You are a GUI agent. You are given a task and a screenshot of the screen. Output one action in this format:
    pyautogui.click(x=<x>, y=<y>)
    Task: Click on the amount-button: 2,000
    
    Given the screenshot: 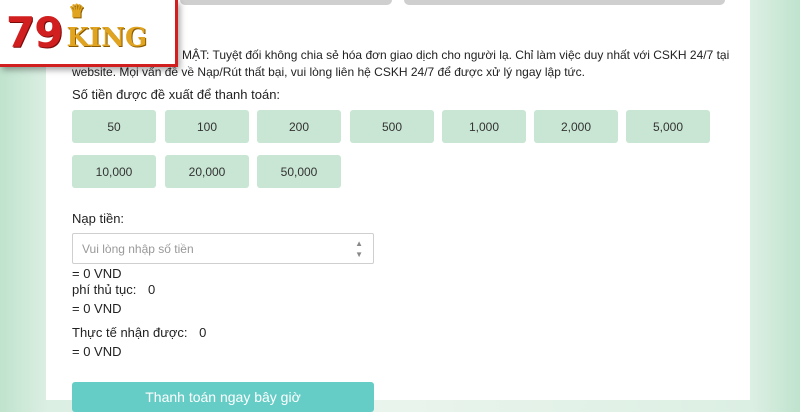 What is the action you would take?
    pyautogui.click(x=576, y=126)
    